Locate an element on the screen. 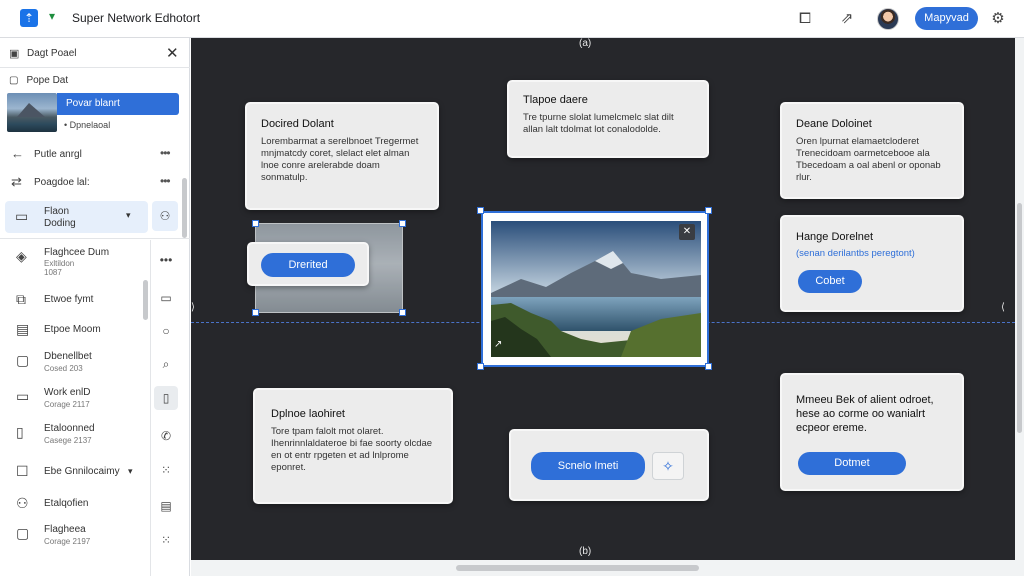 The width and height of the screenshot is (1024, 576). monitor-icon: ▭ is located at coordinates (23, 396).